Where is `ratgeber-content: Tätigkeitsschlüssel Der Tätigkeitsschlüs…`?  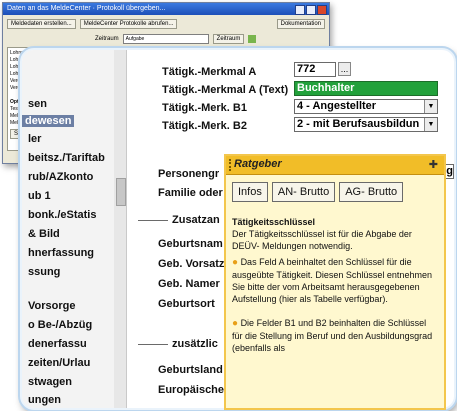 ratgeber-content: Tätigkeitsschlüssel Der Tätigkeitsschlüs… is located at coordinates (334, 285).